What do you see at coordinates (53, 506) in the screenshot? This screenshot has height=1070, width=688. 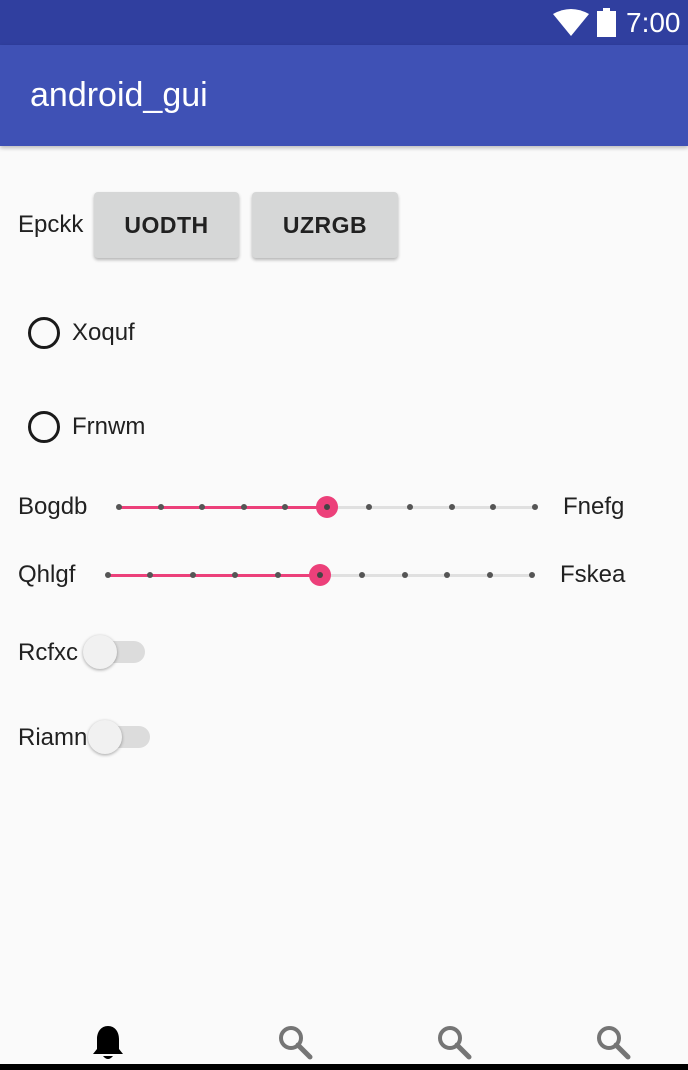 I see `slider-1-start-label: Bogdb` at bounding box center [53, 506].